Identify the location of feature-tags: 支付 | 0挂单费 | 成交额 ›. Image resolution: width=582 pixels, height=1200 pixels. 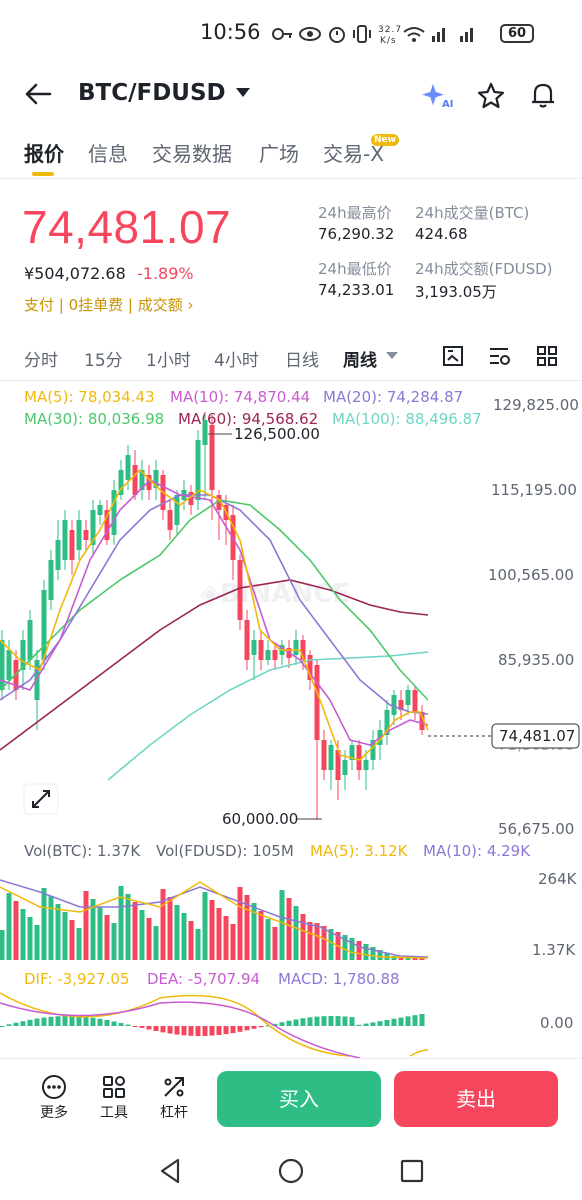
(109, 304).